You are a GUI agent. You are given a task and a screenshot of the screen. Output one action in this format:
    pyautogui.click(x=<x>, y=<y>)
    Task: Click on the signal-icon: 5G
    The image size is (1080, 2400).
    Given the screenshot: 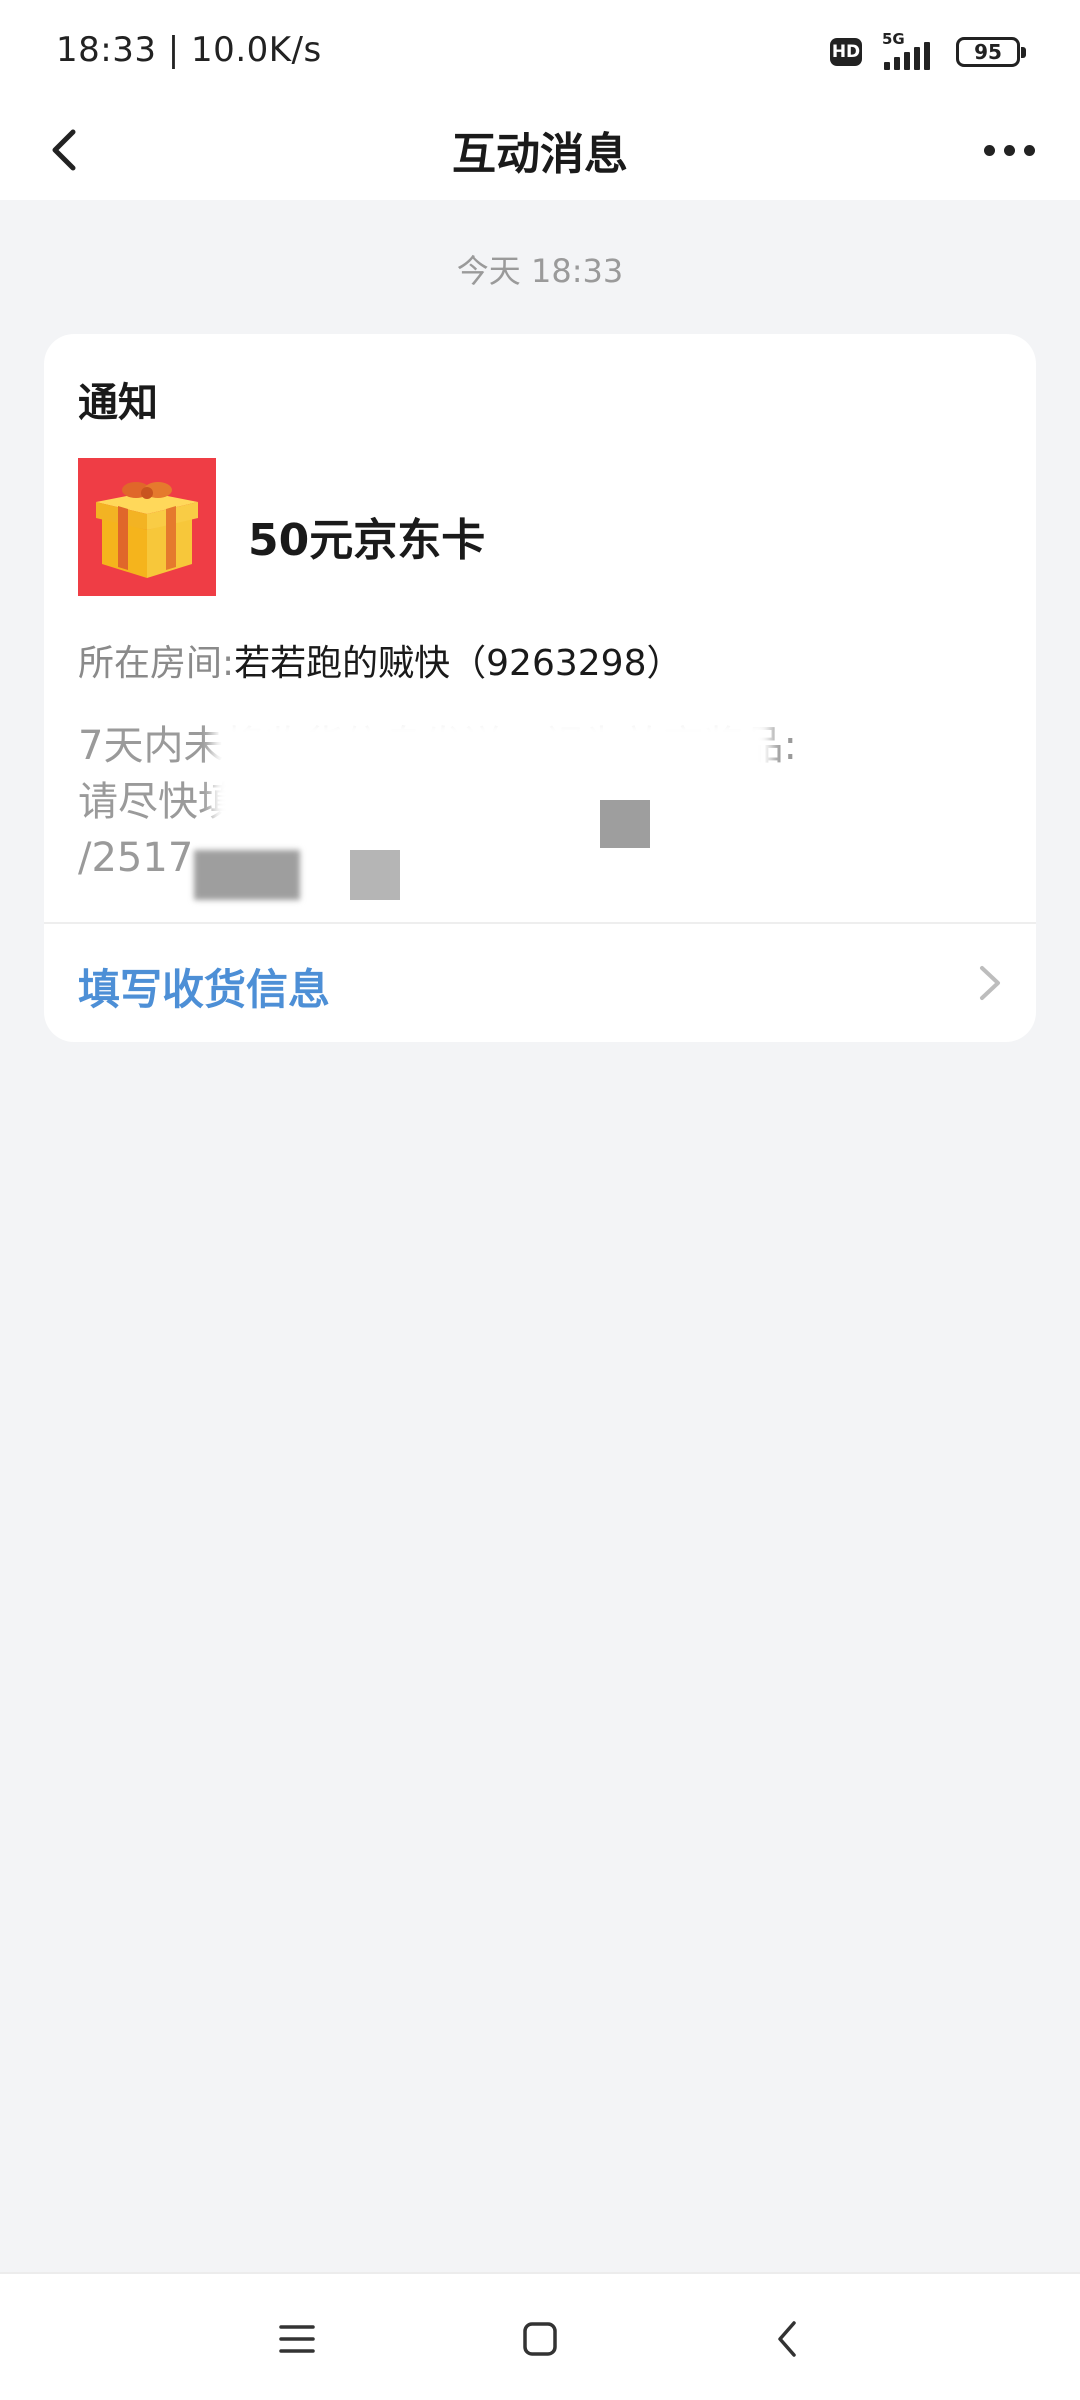 What is the action you would take?
    pyautogui.click(x=909, y=51)
    